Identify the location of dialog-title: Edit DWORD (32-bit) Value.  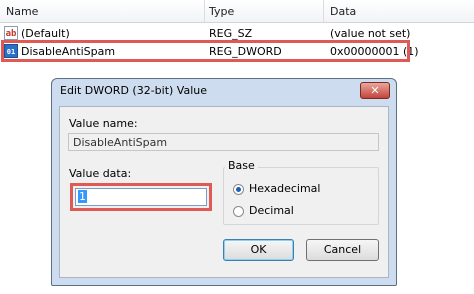
(134, 90).